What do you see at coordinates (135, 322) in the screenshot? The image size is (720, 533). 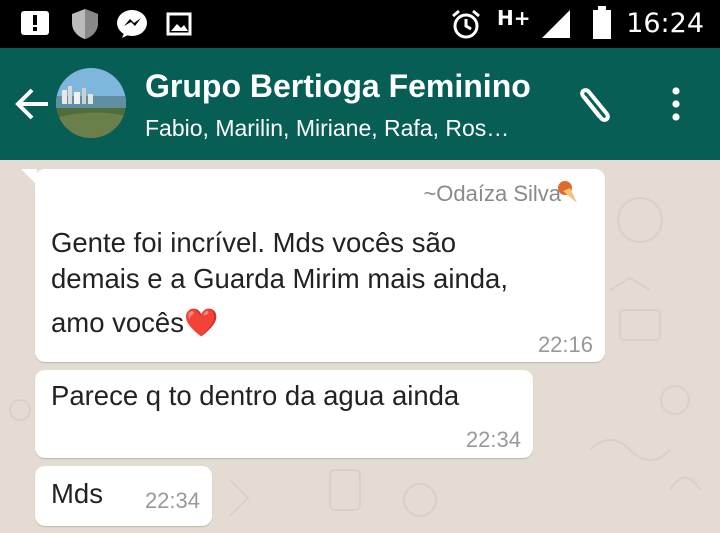 I see `message-line: amo vocês❤️` at bounding box center [135, 322].